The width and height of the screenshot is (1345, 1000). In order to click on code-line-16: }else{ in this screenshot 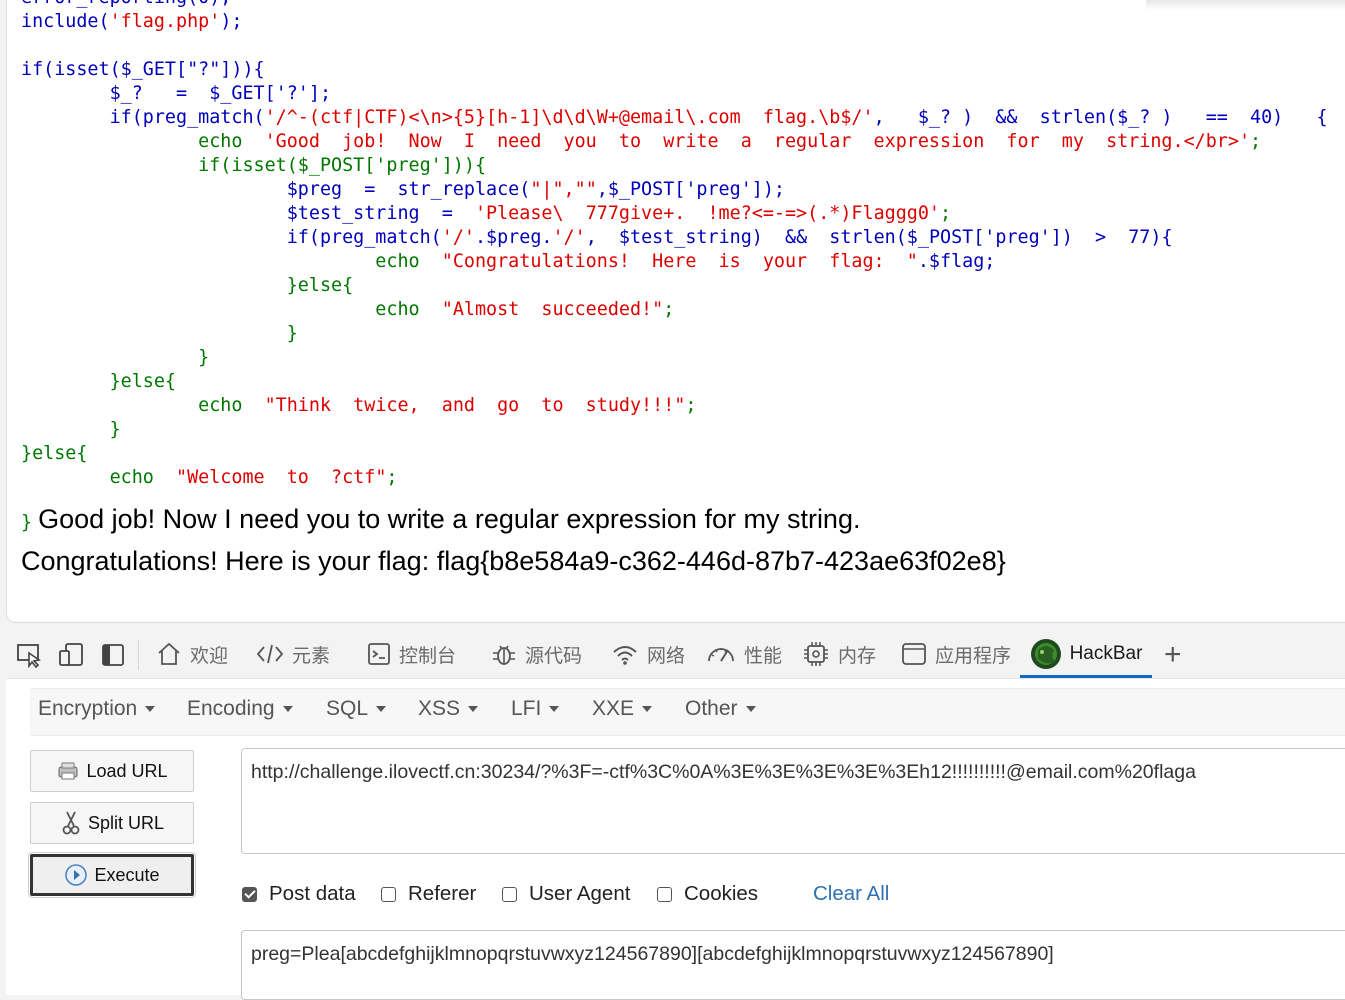, I will do `click(99, 381)`.